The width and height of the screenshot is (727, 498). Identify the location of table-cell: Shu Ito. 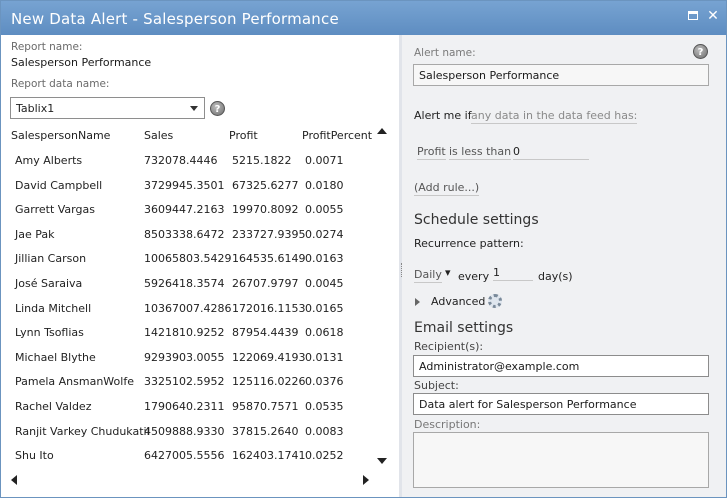
(34, 456).